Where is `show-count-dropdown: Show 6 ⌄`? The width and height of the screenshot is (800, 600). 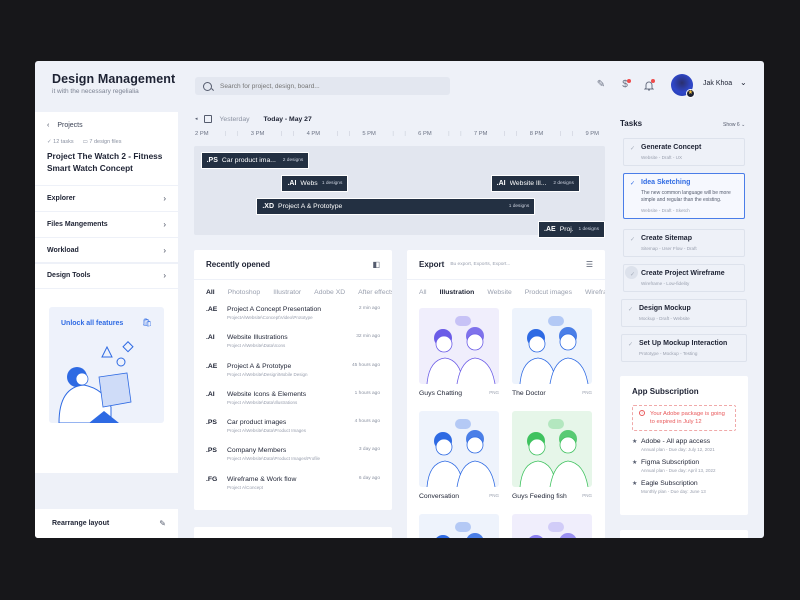 show-count-dropdown: Show 6 ⌄ is located at coordinates (734, 125).